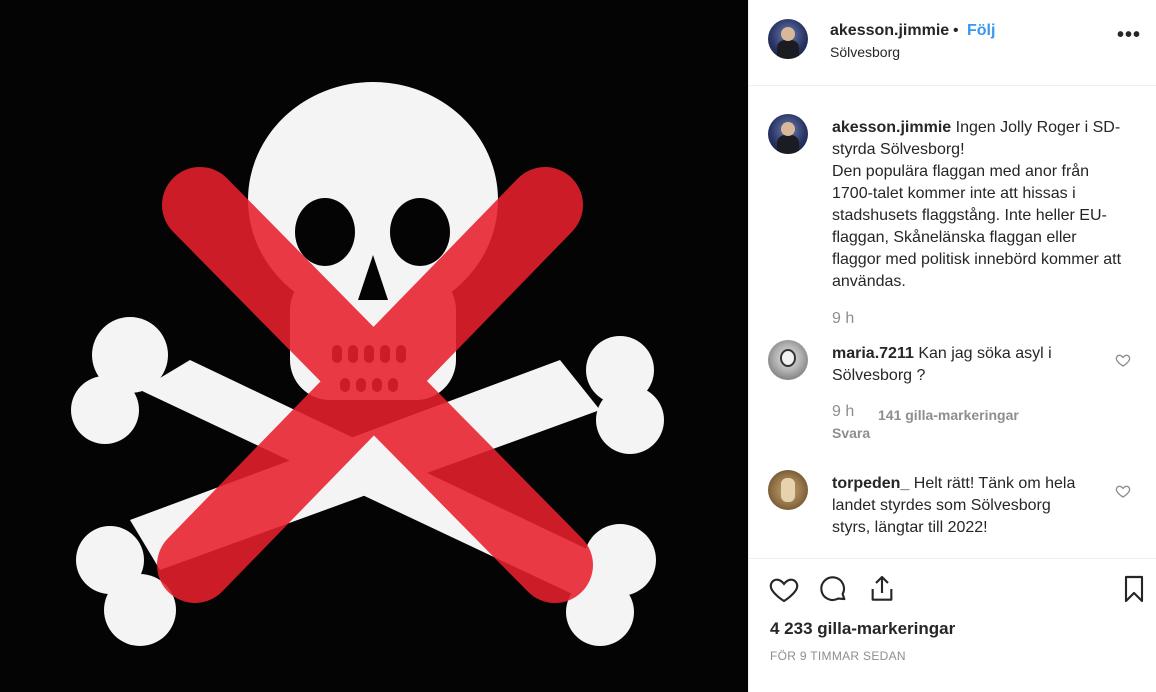  I want to click on author-avatar, so click(788, 39).